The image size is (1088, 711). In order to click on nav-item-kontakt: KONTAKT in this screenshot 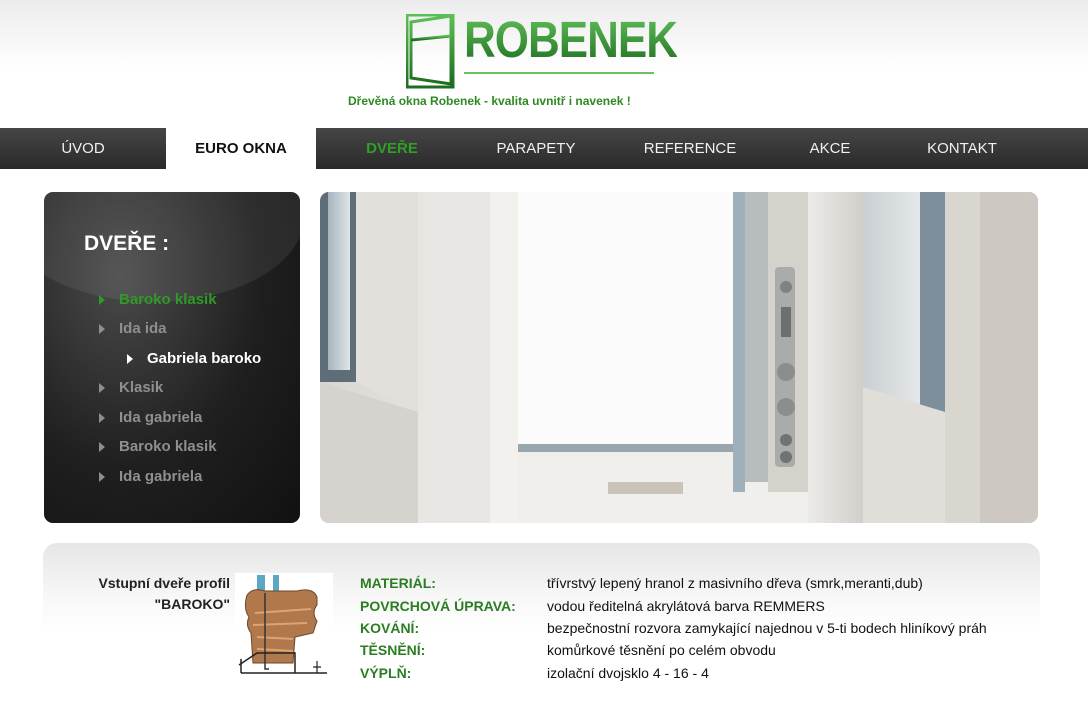, I will do `click(962, 148)`.